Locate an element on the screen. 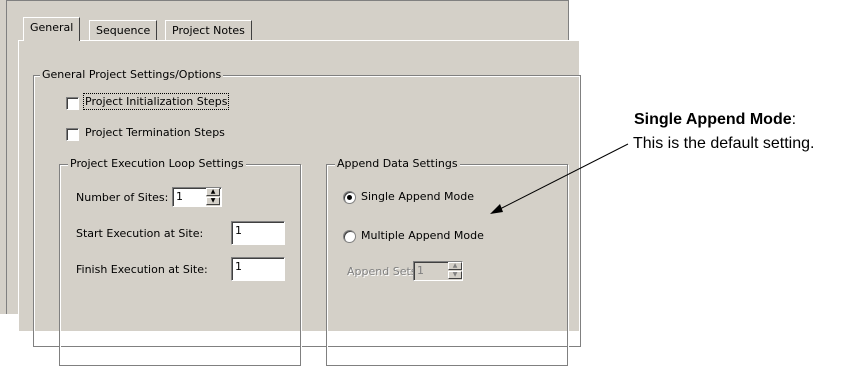 The height and width of the screenshot is (366, 858). arrow-line is located at coordinates (561, 178).